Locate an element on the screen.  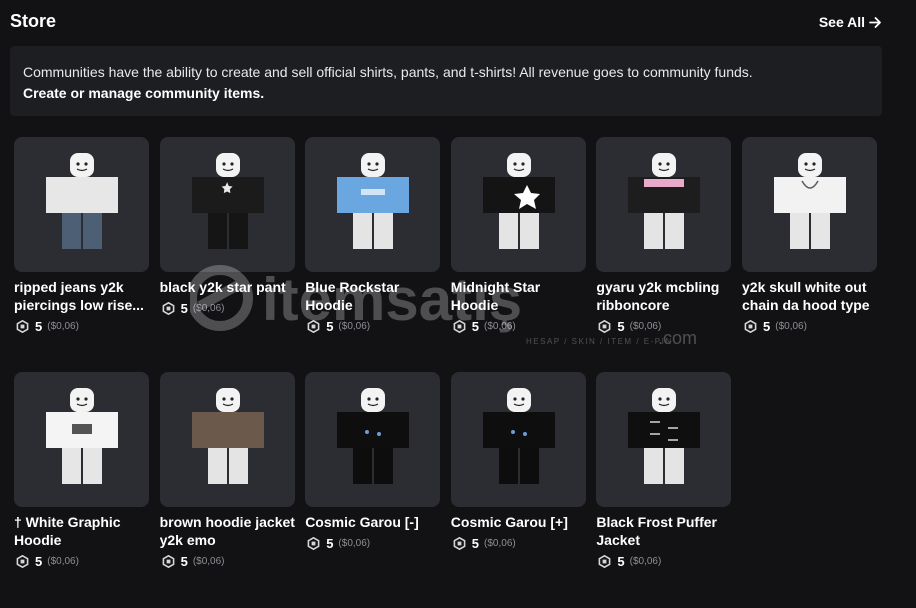
see-all-label: See All is located at coordinates (841, 22).